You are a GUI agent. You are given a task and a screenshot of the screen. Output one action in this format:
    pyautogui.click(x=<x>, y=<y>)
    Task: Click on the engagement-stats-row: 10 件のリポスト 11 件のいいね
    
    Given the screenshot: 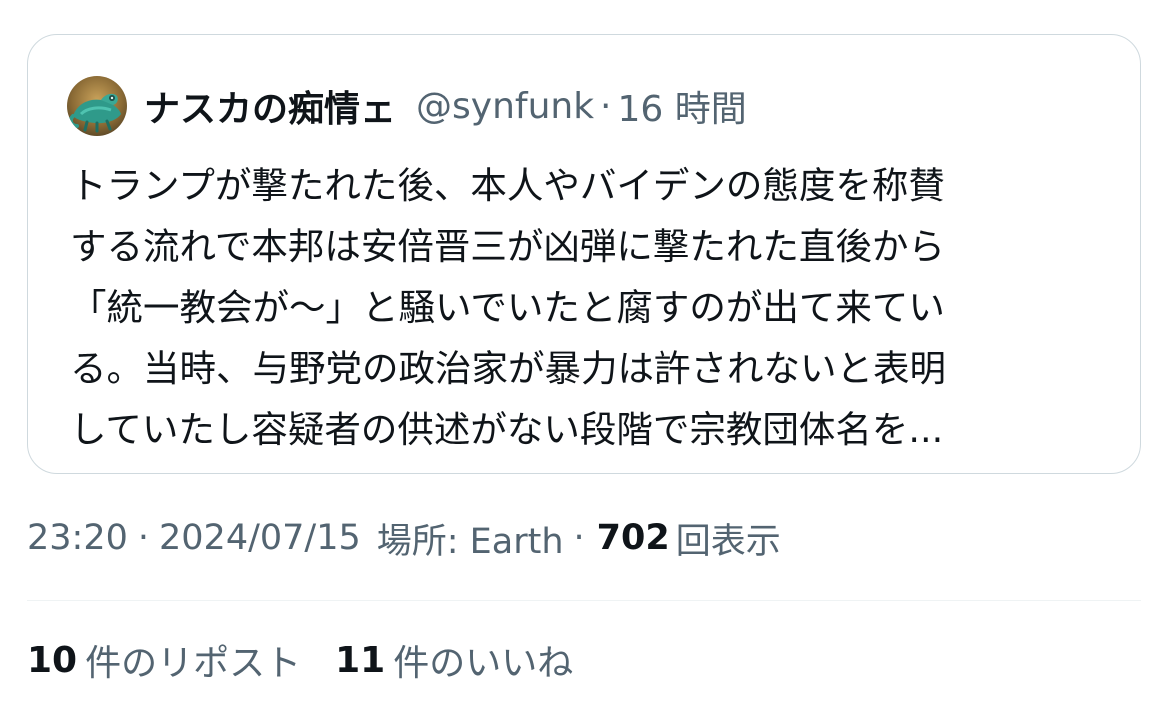 What is the action you would take?
    pyautogui.click(x=317, y=660)
    